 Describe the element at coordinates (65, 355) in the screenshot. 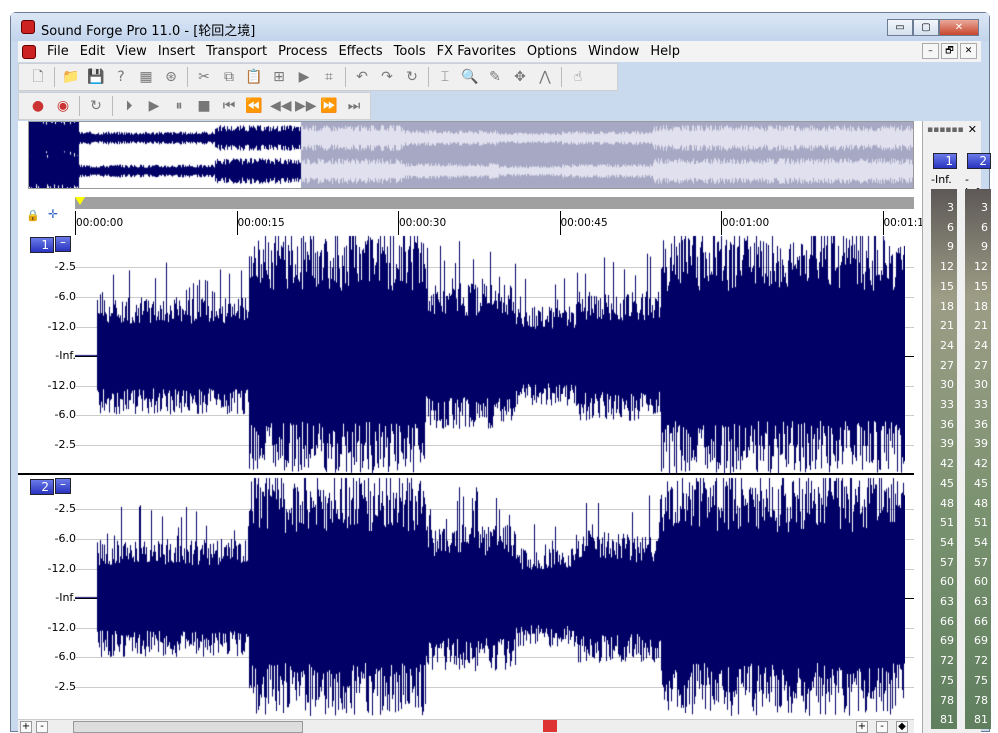

I see `level-label: -Inf.` at that location.